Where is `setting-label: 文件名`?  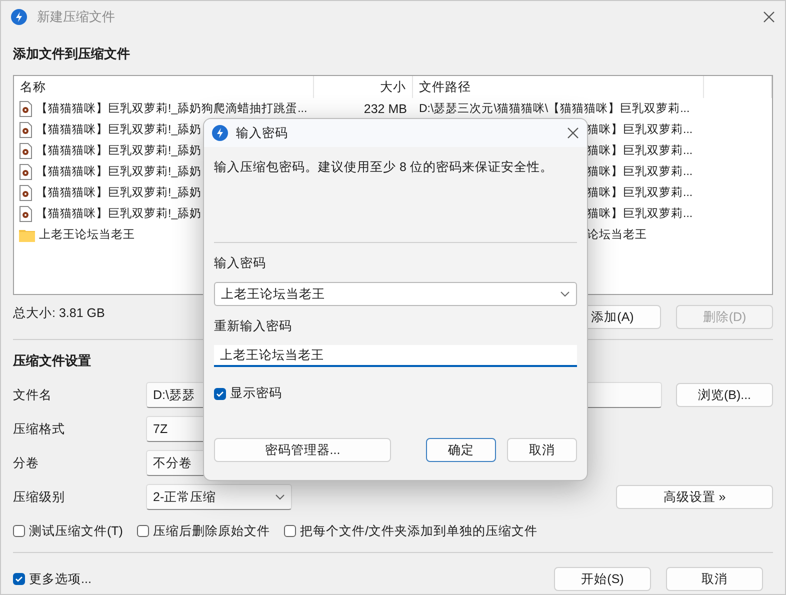 setting-label: 文件名 is located at coordinates (33, 395).